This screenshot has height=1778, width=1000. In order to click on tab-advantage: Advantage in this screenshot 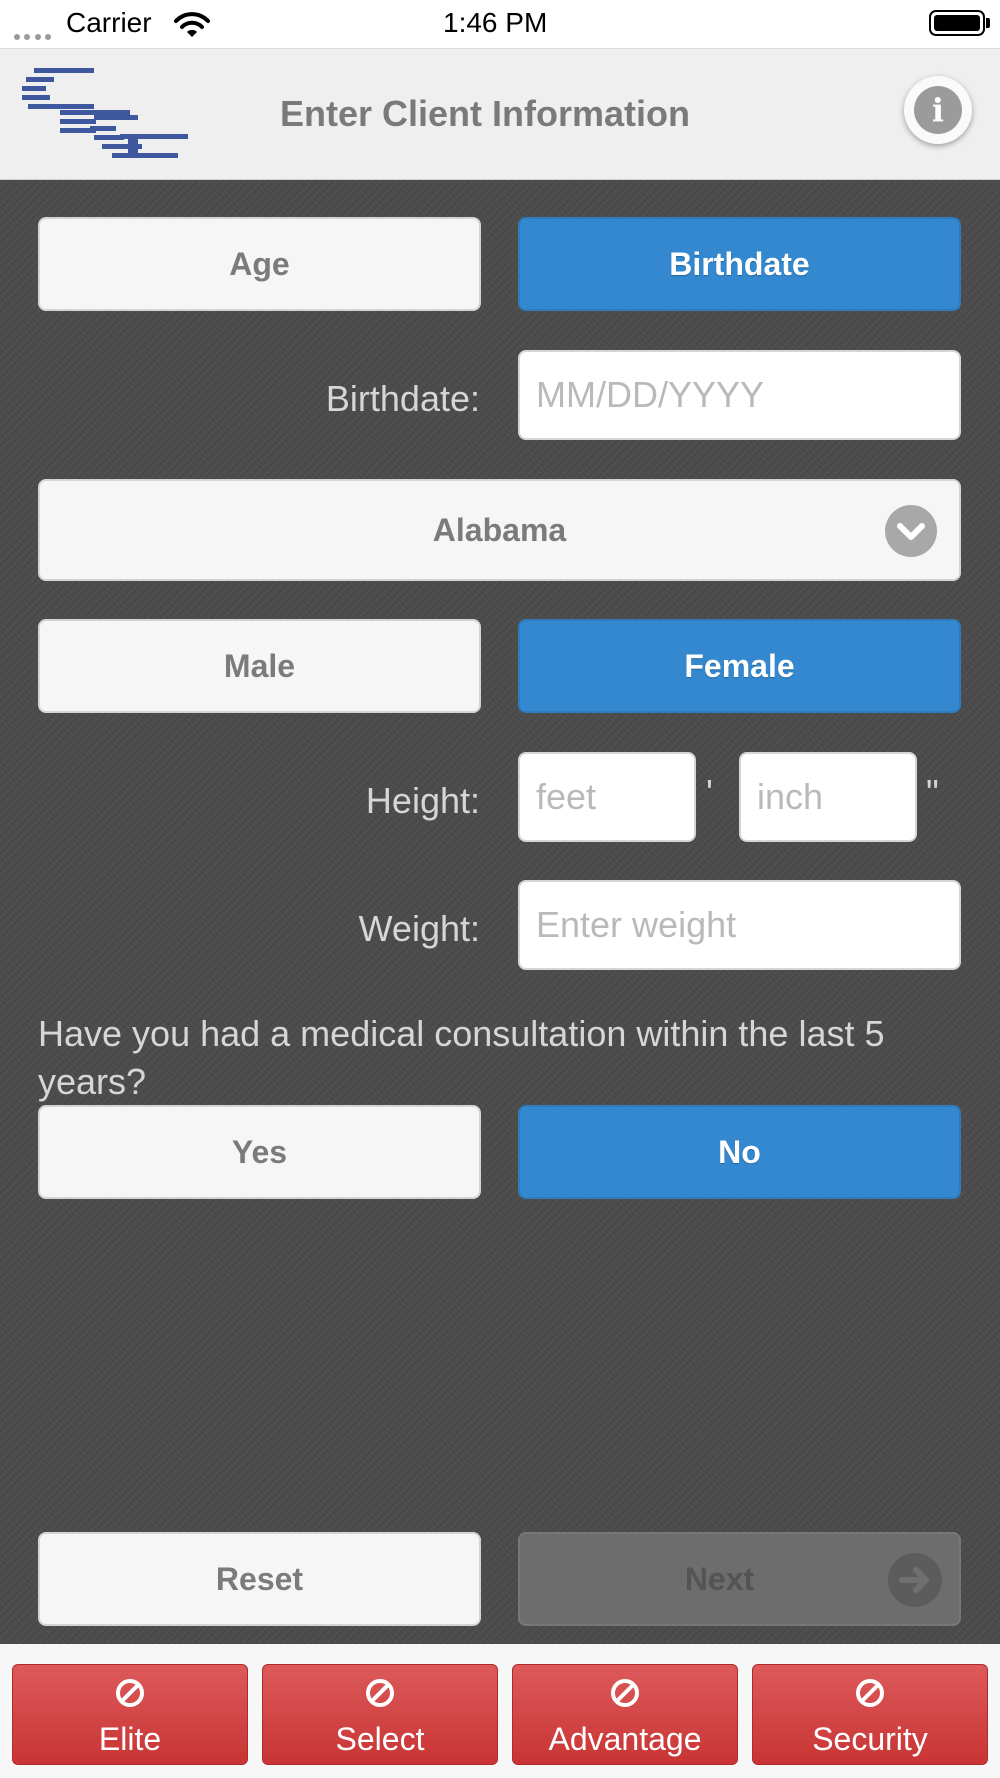, I will do `click(625, 1714)`.